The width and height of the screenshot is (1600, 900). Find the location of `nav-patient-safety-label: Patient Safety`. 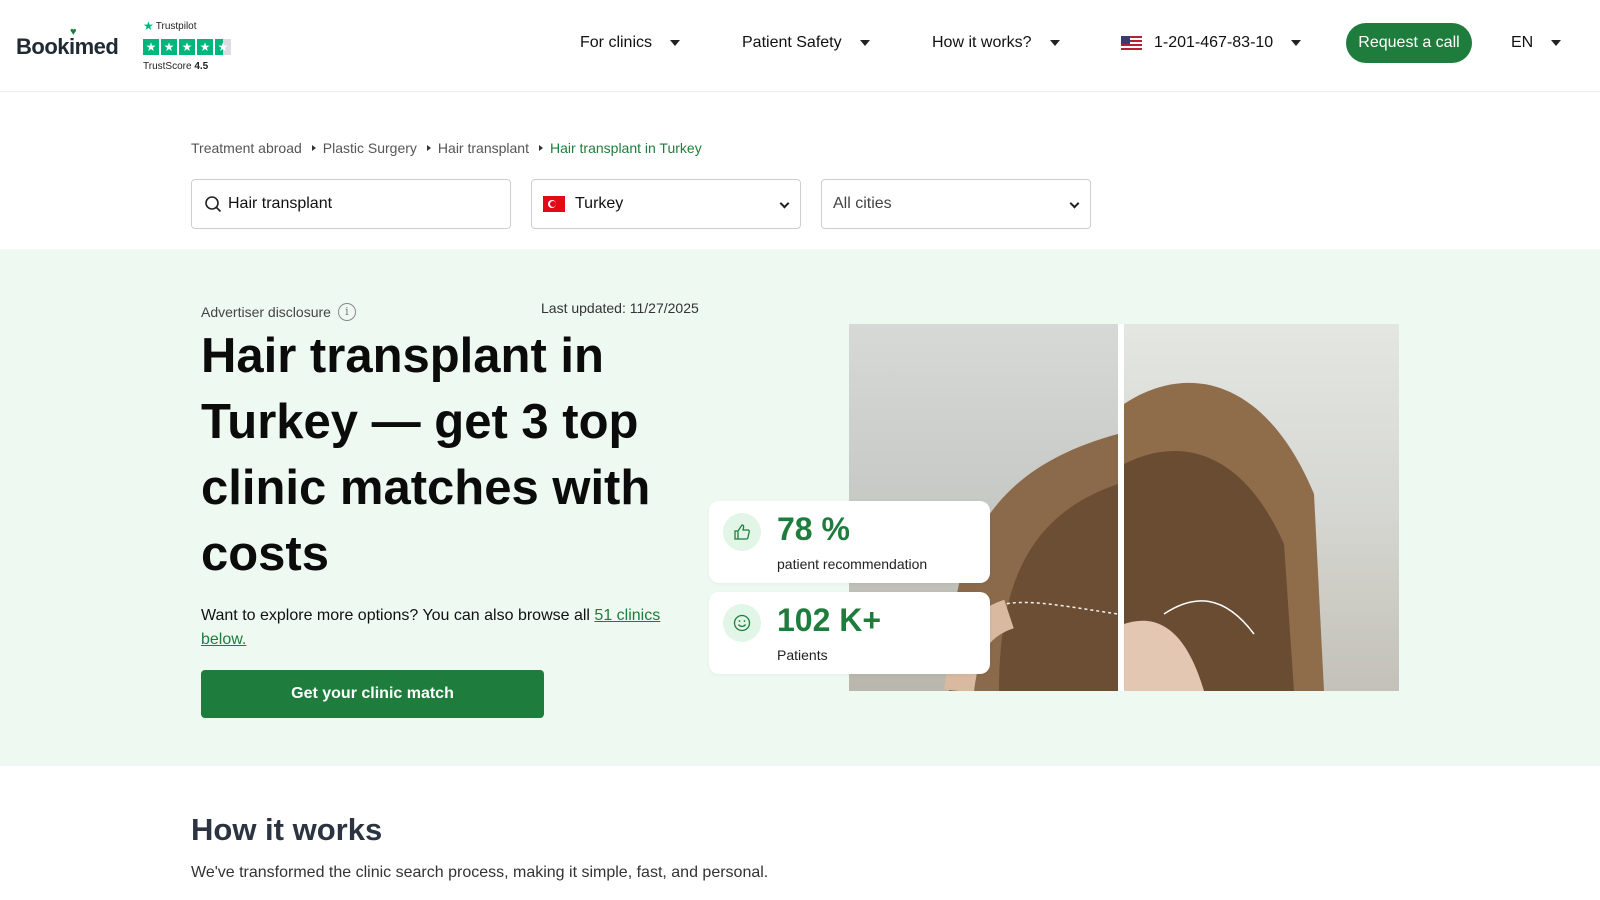

nav-patient-safety-label: Patient Safety is located at coordinates (792, 42).